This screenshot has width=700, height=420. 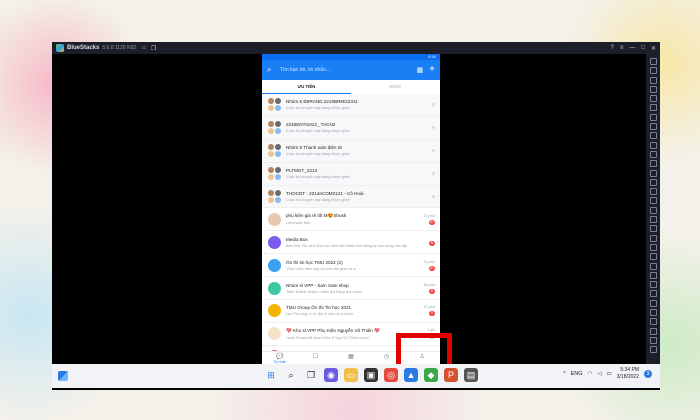 I want to click on chat-meta: 35 phút 5, so click(x=427, y=288).